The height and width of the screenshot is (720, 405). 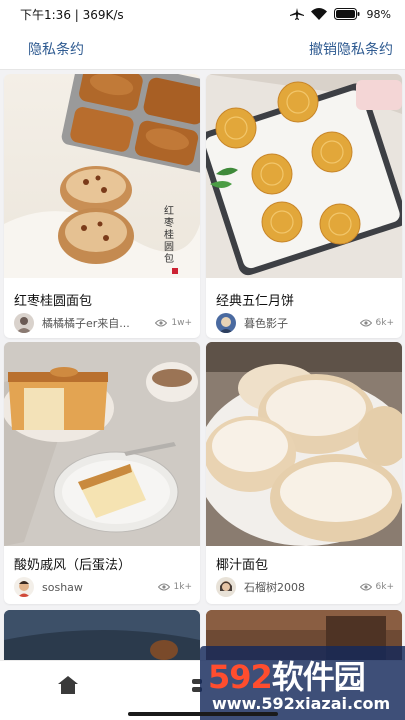 I want to click on view-count-value: 1w+, so click(x=181, y=323).